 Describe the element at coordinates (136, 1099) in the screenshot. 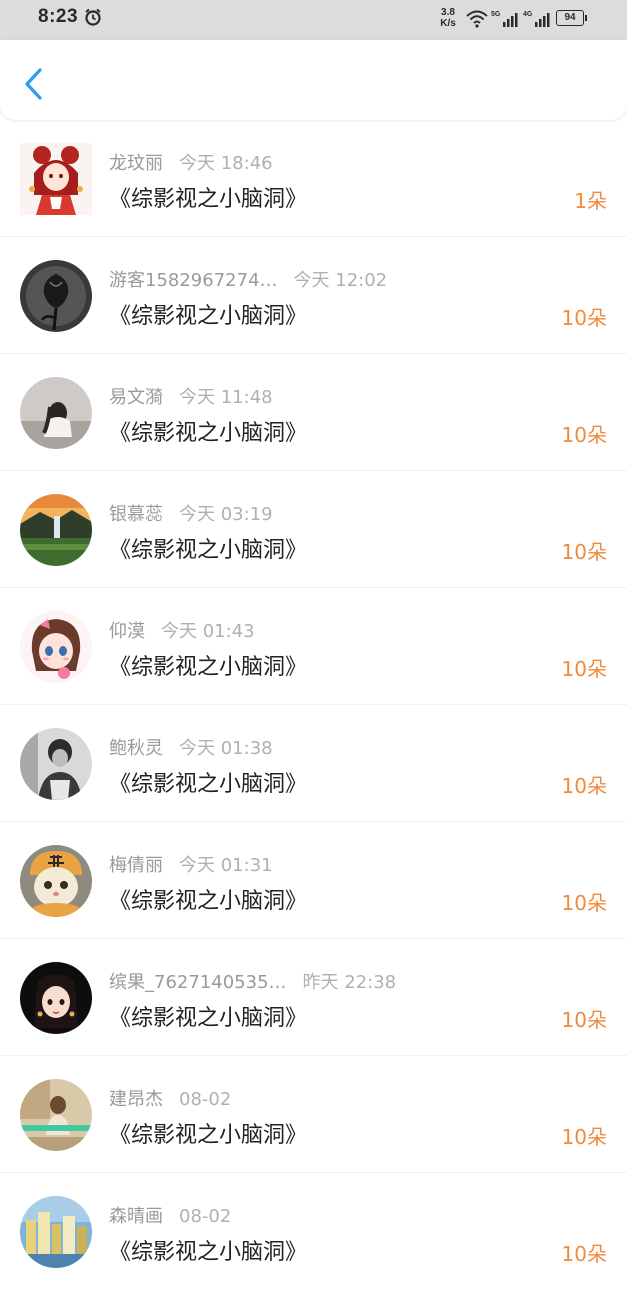

I see `sender-name: 建昂杰` at that location.